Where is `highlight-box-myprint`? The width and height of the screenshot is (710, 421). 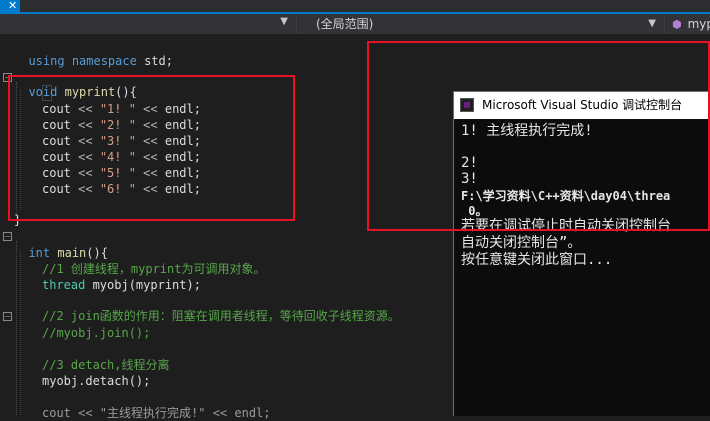
highlight-box-myprint is located at coordinates (151, 148).